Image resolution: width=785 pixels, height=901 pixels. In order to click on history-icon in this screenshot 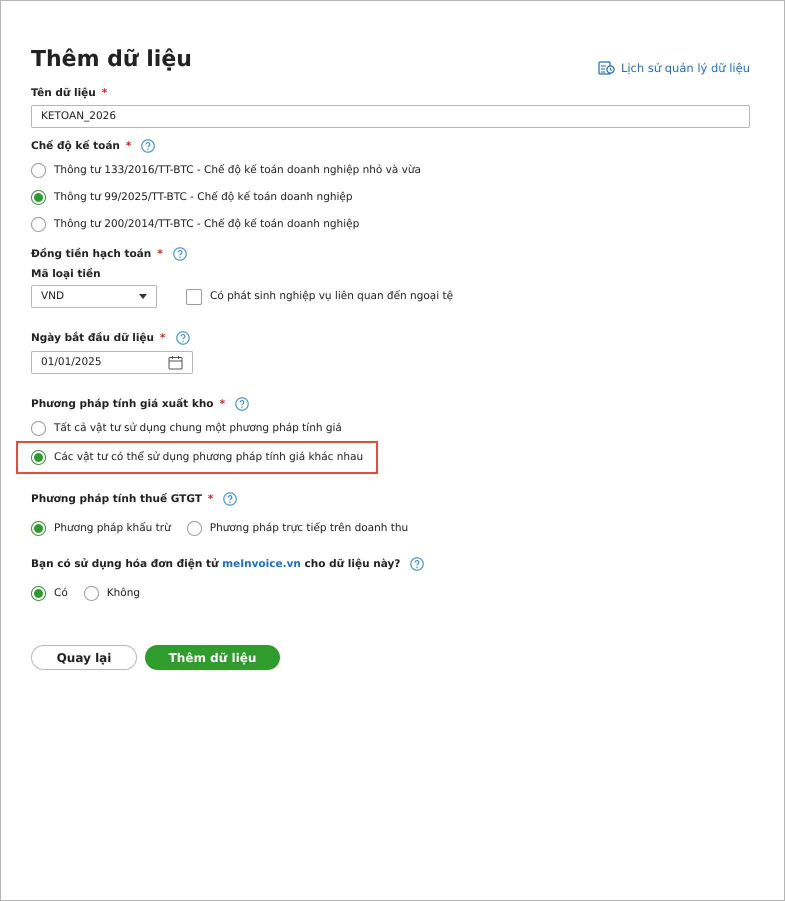, I will do `click(606, 68)`.